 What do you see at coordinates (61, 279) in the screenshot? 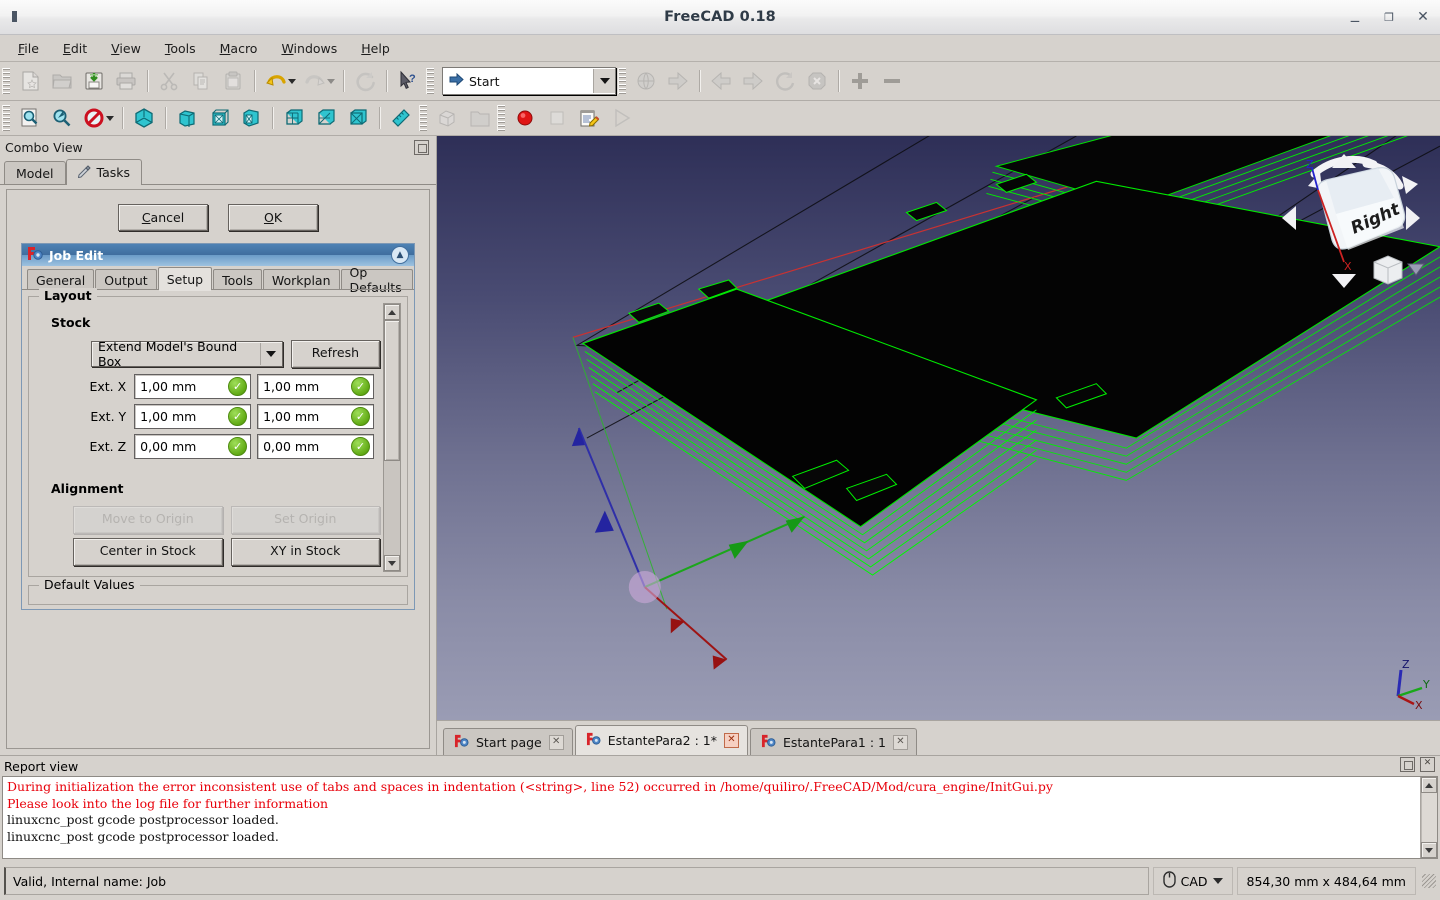
I see `tab-general: General` at bounding box center [61, 279].